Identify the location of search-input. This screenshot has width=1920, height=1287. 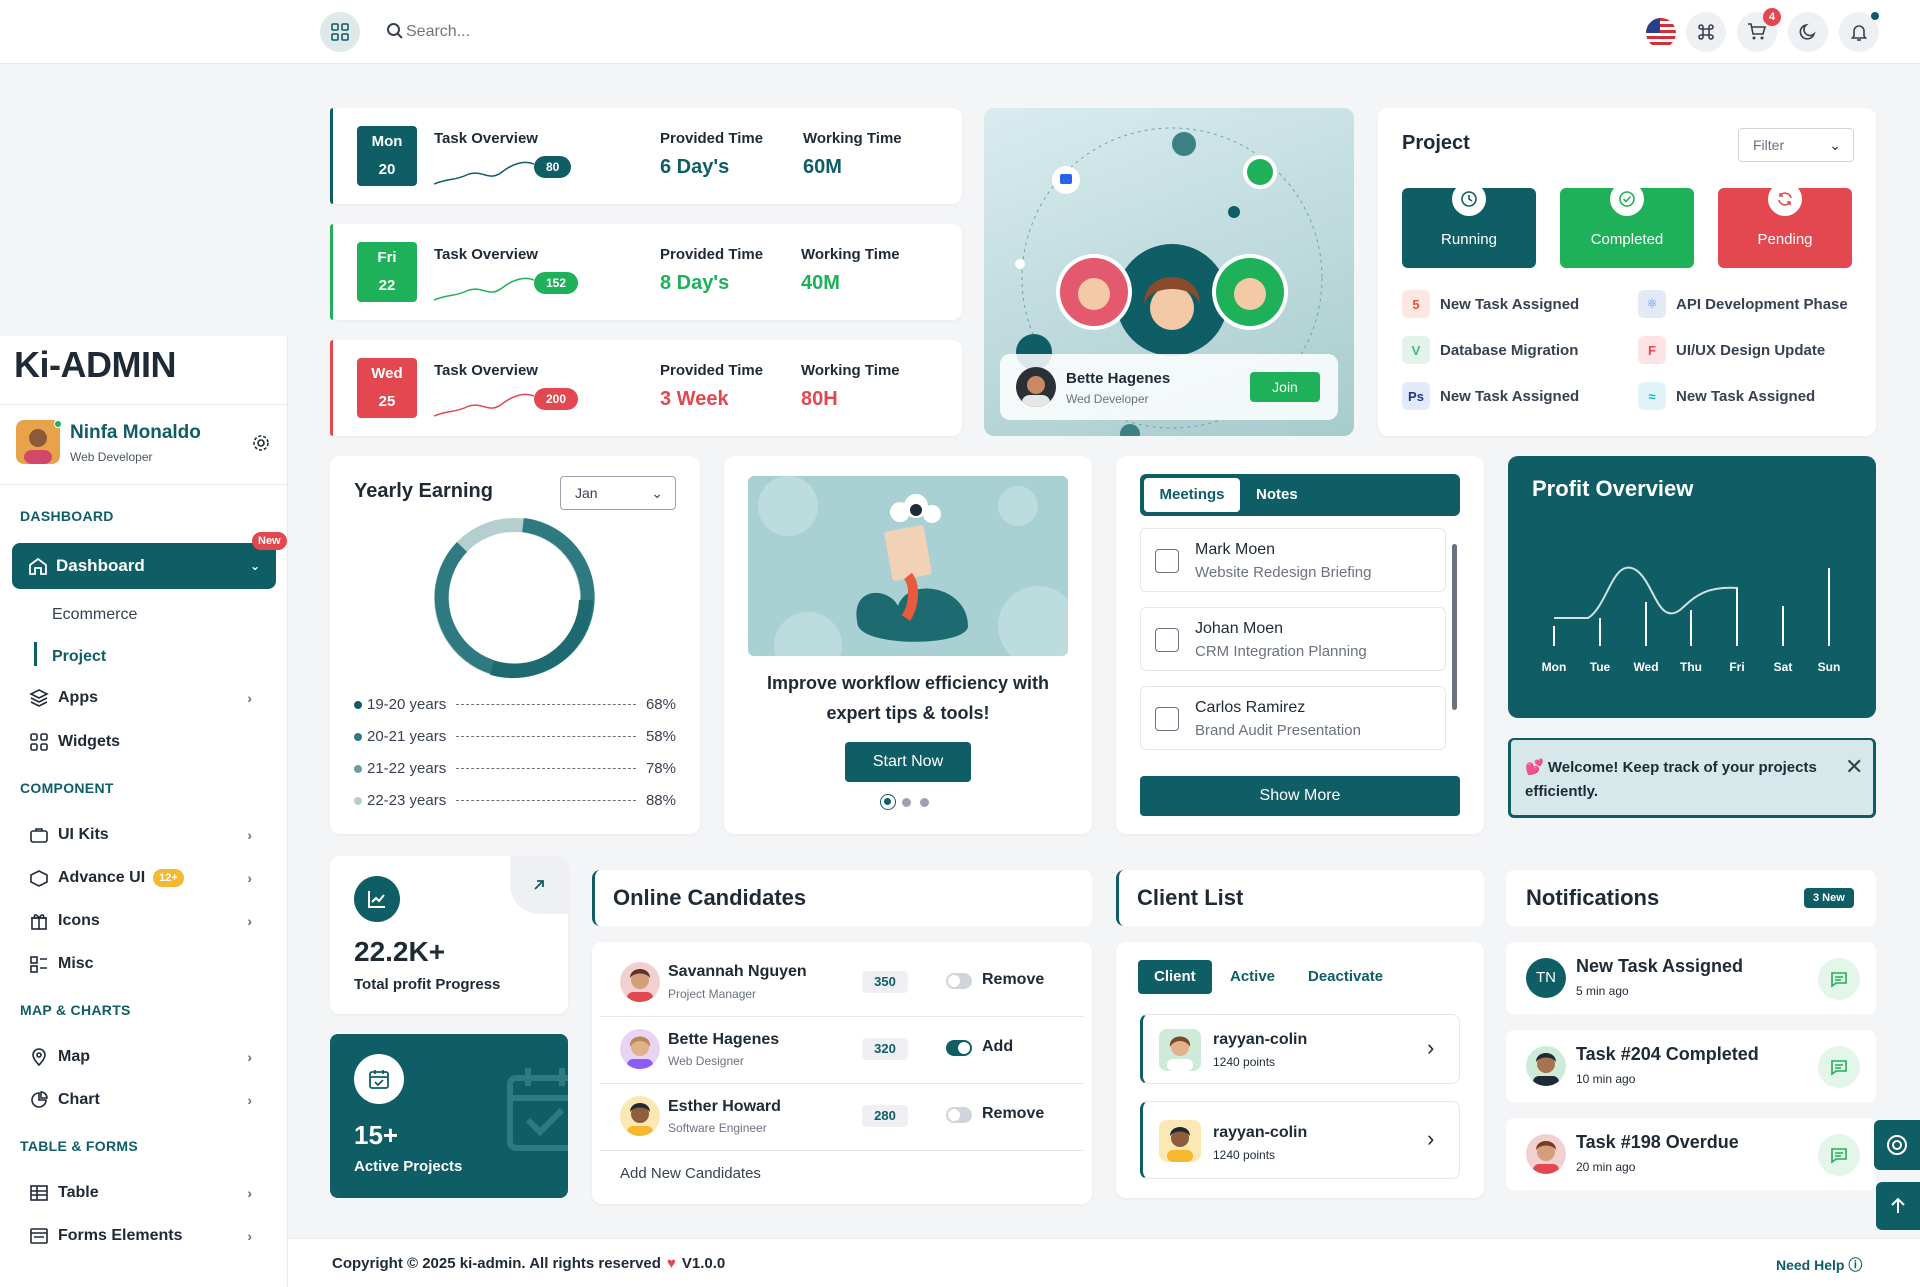
(536, 32).